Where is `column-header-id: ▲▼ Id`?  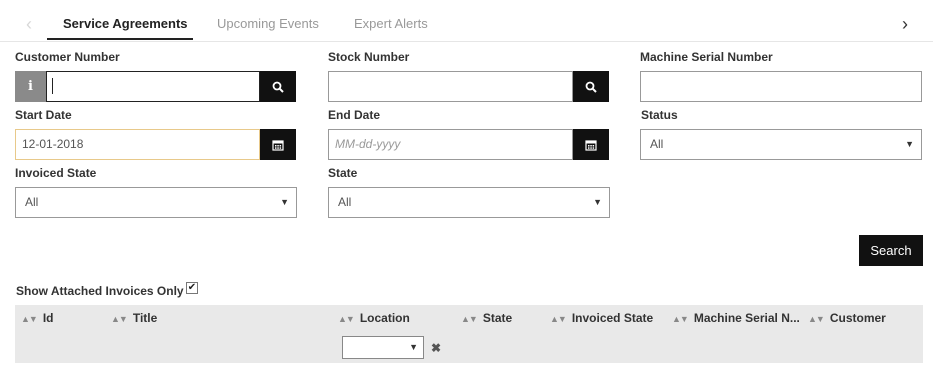
column-header-id: ▲▼ Id is located at coordinates (37, 318).